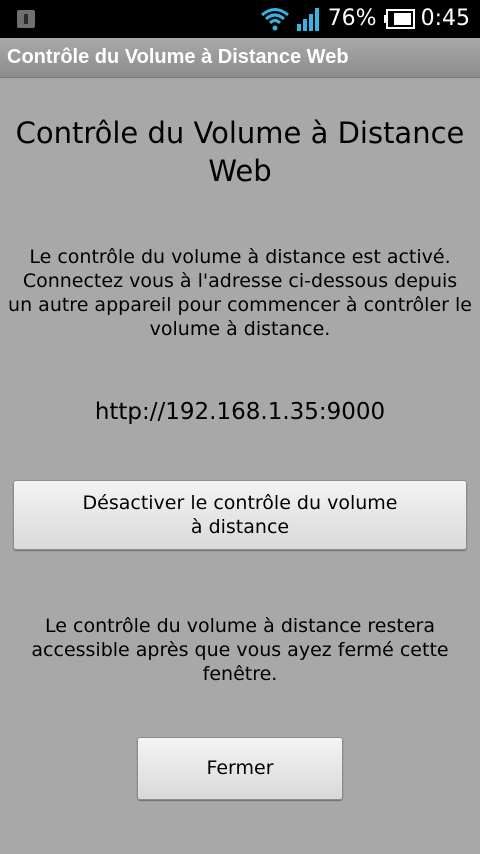  Describe the element at coordinates (26, 19) in the screenshot. I see `notification-icon` at that location.